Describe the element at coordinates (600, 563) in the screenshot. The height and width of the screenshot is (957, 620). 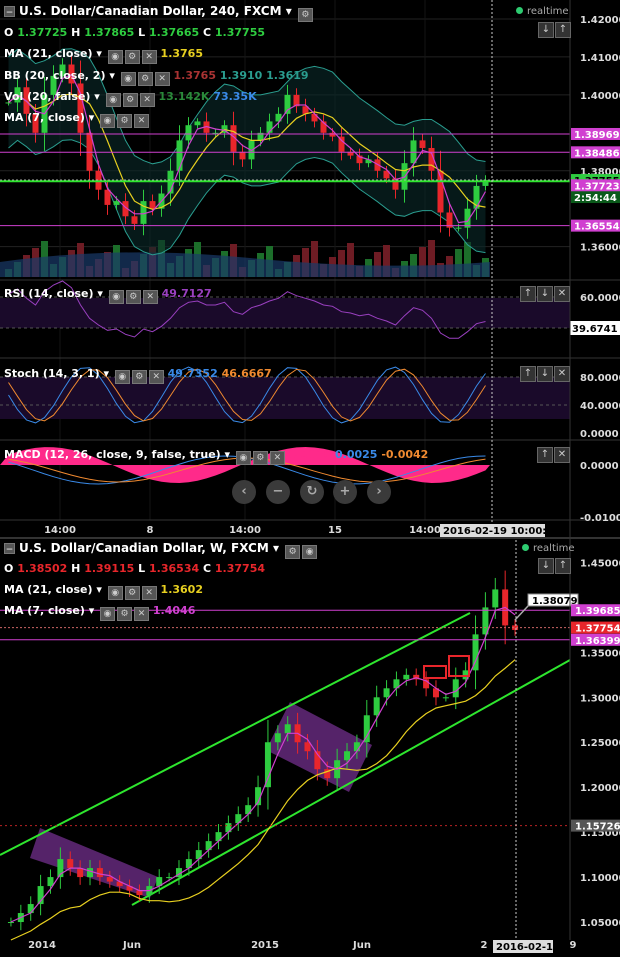
I see `price-tick-label: 1.45000` at that location.